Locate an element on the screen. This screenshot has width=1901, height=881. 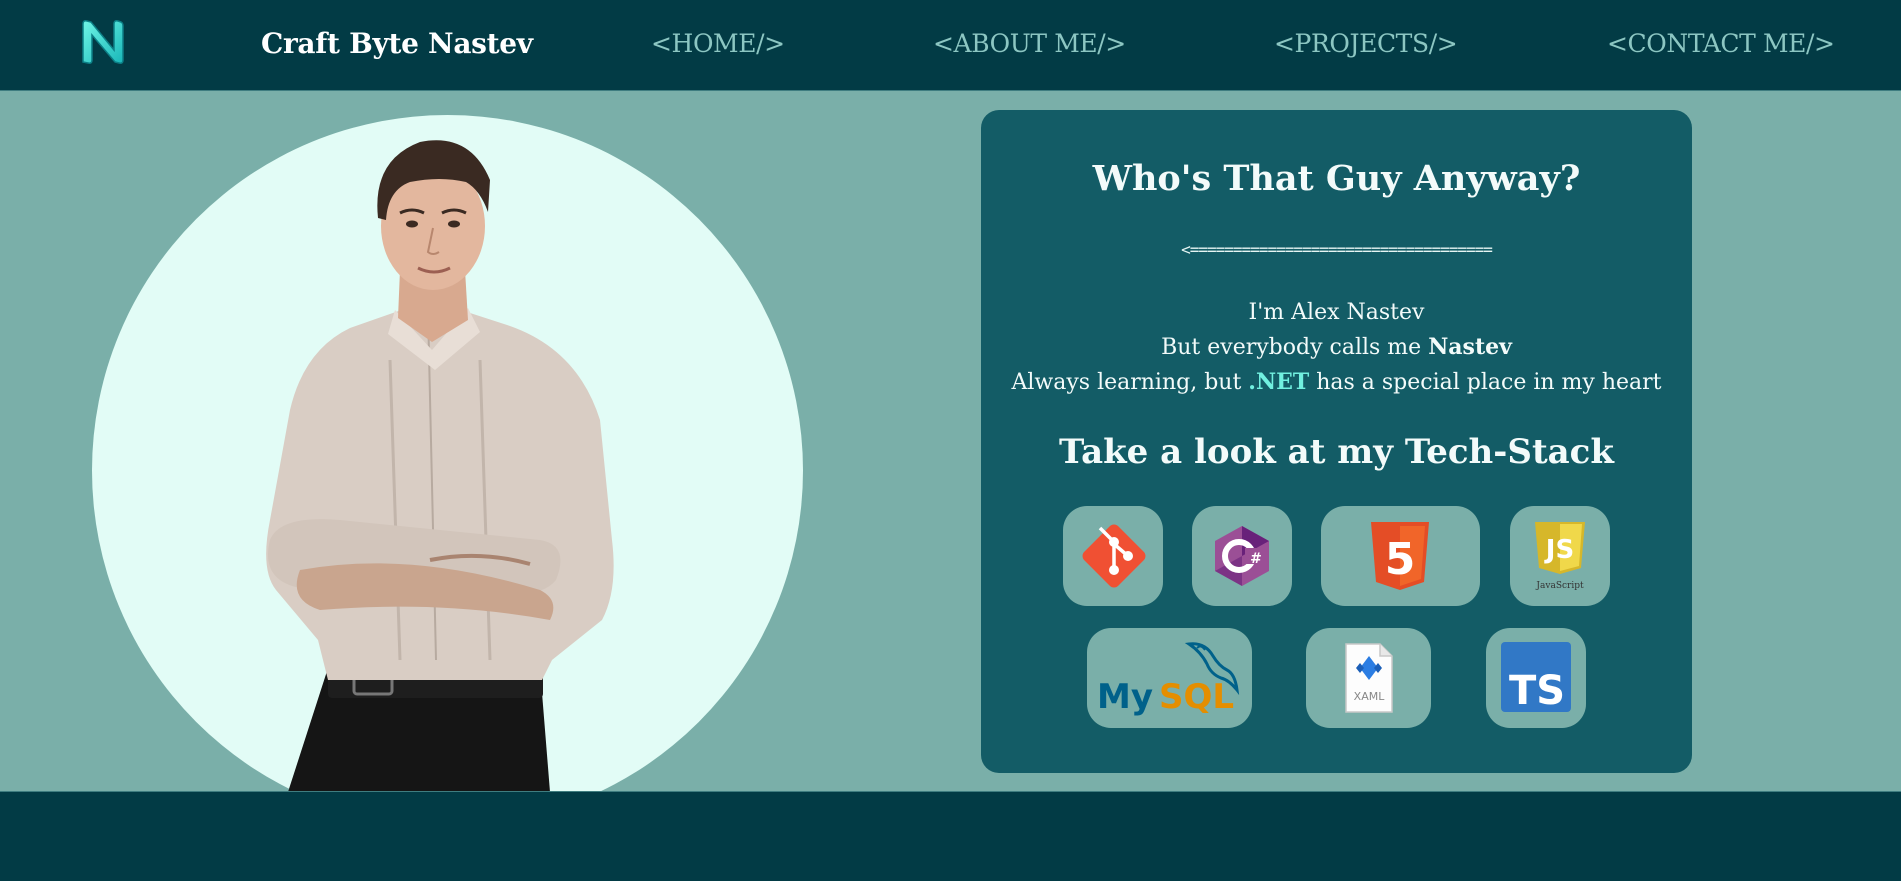
tech-tile-html5: 5 is located at coordinates (1400, 556).